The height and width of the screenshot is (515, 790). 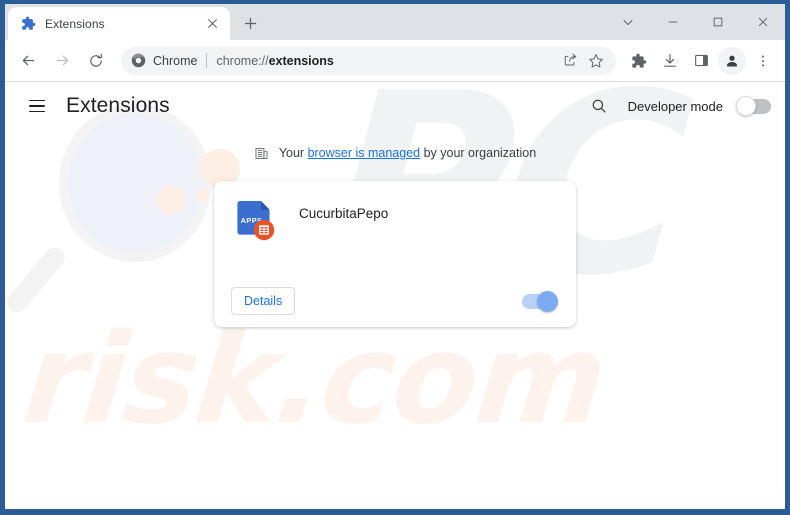 What do you see at coordinates (62, 61) in the screenshot?
I see `forward-button` at bounding box center [62, 61].